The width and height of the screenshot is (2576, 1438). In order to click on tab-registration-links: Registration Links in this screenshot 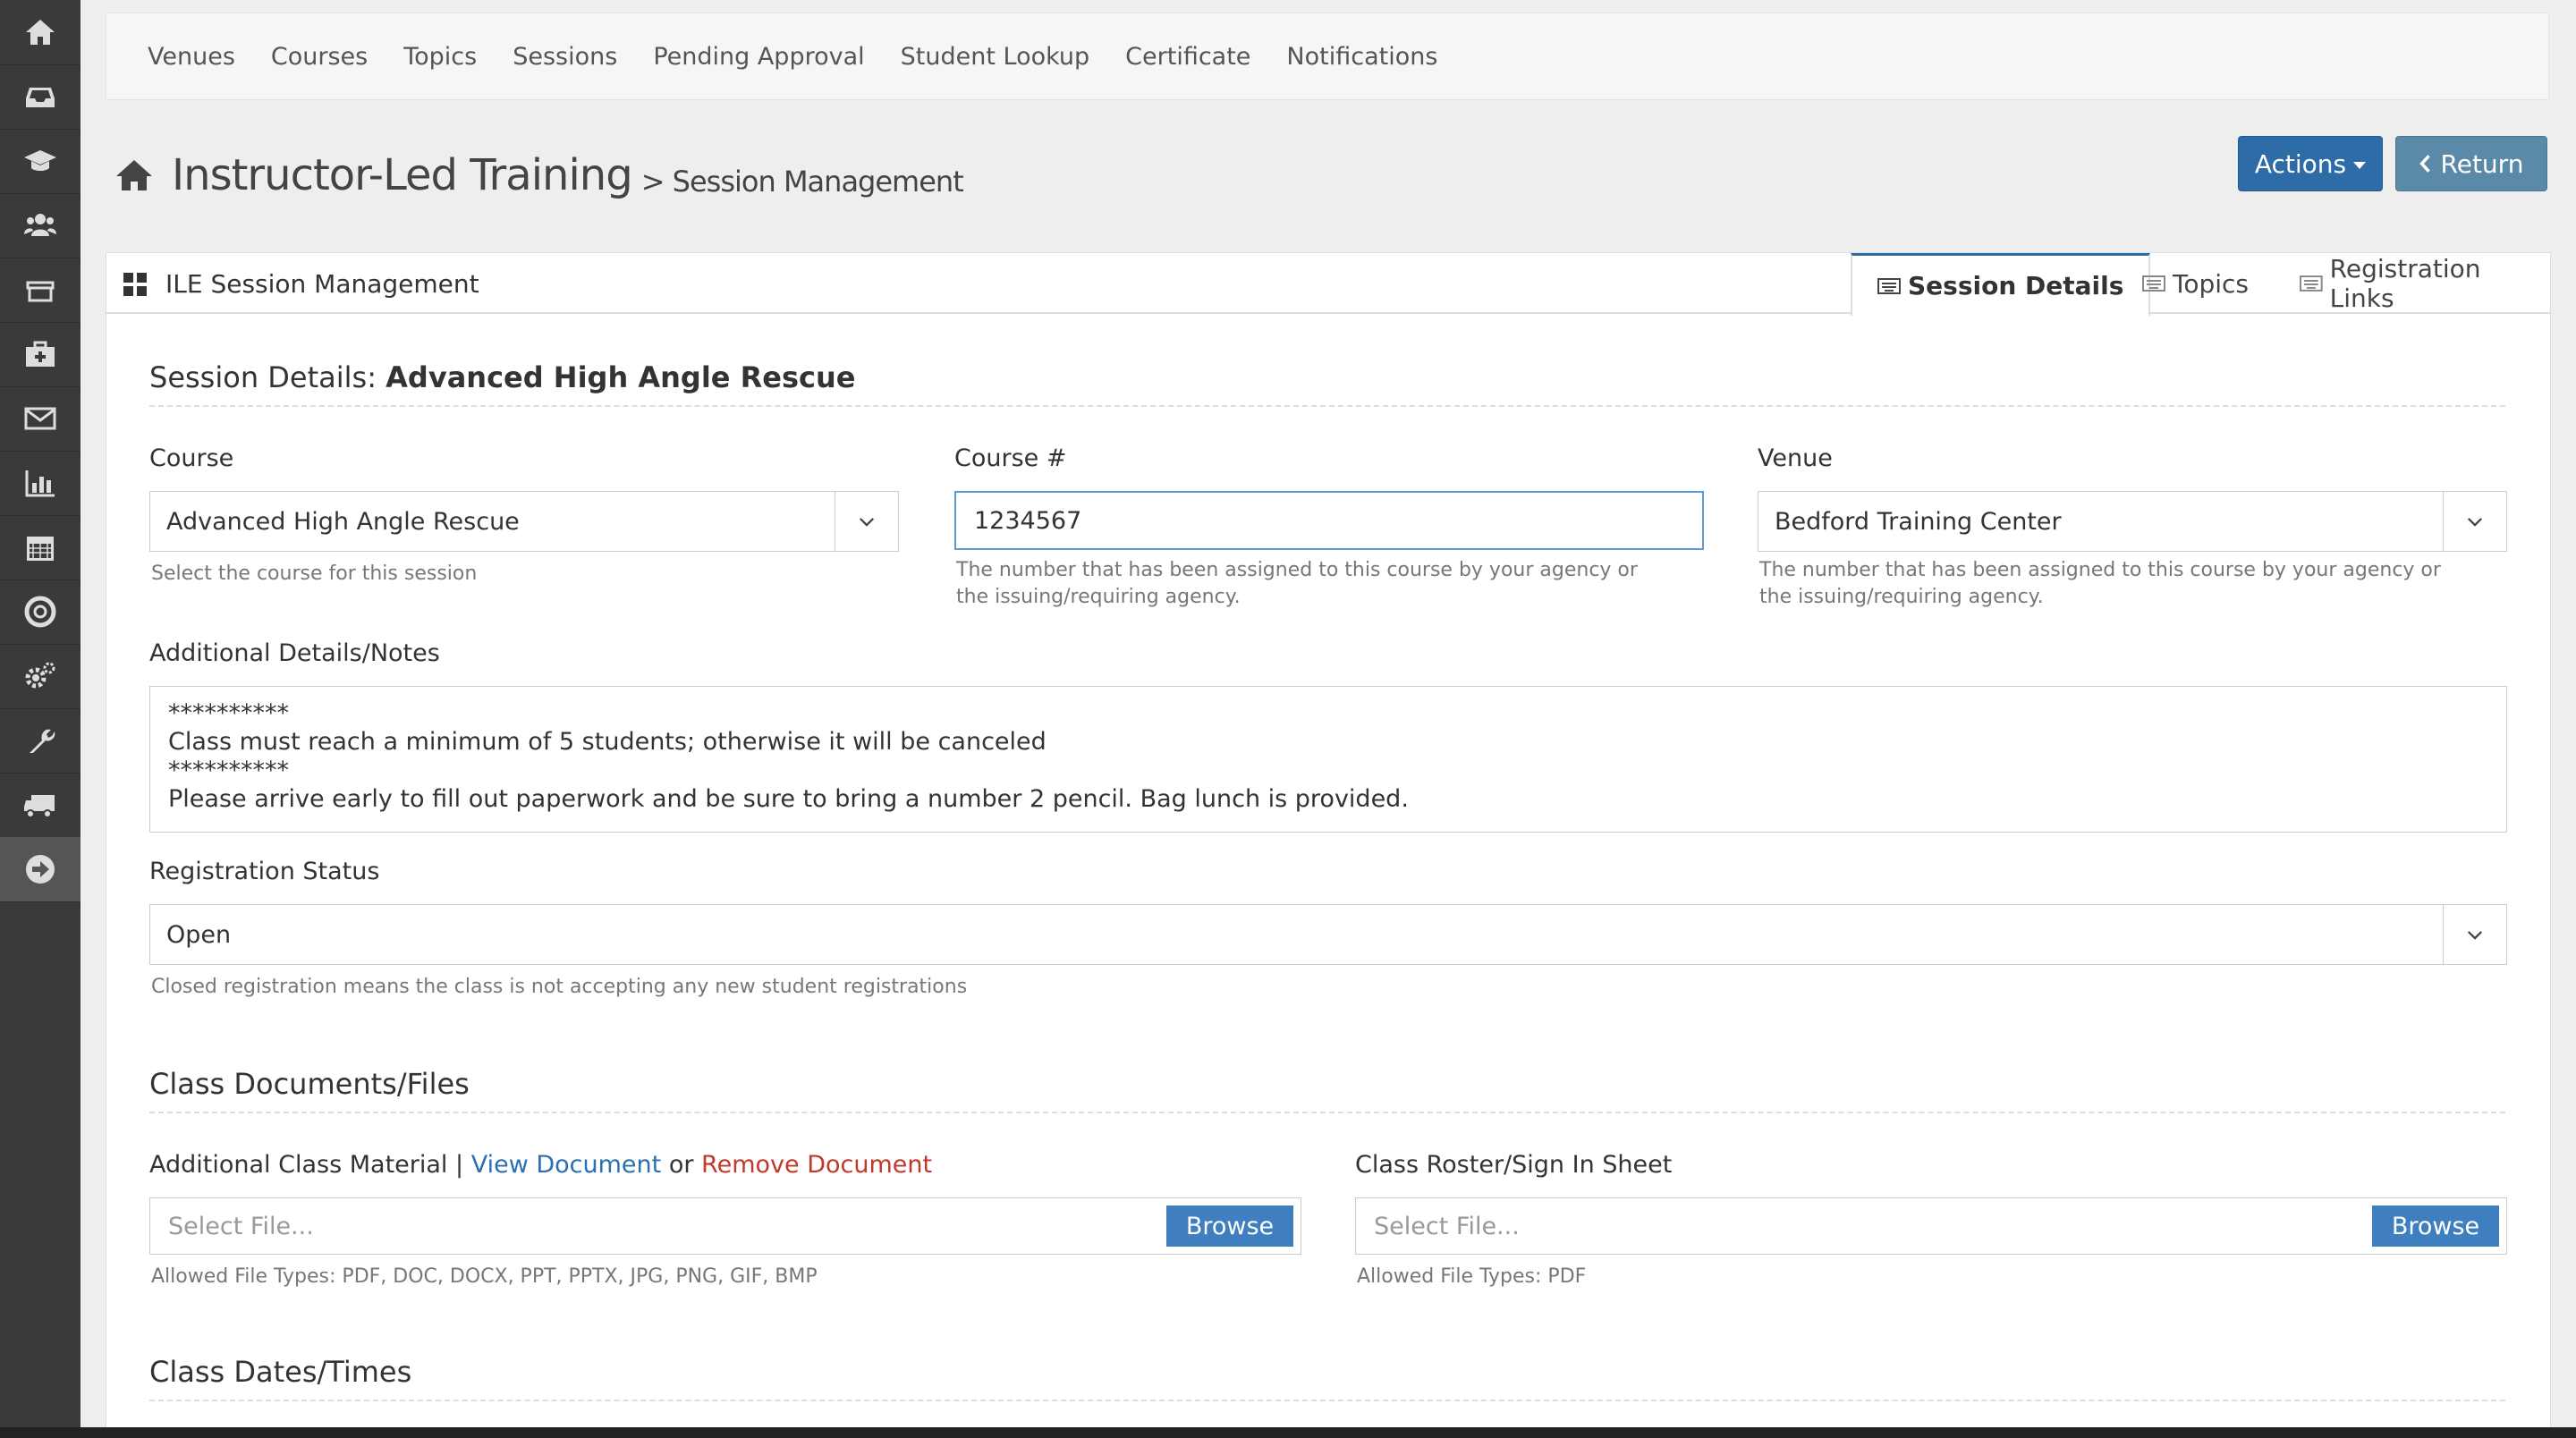, I will do `click(2425, 283)`.